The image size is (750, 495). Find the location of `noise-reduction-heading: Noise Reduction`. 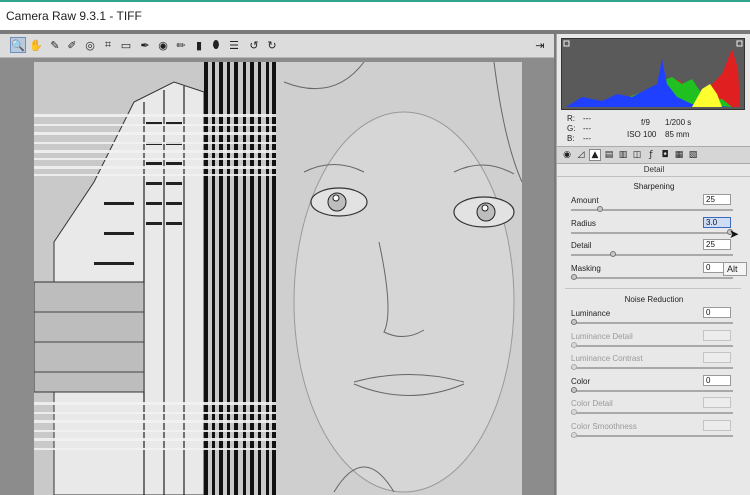

noise-reduction-heading: Noise Reduction is located at coordinates (654, 299).